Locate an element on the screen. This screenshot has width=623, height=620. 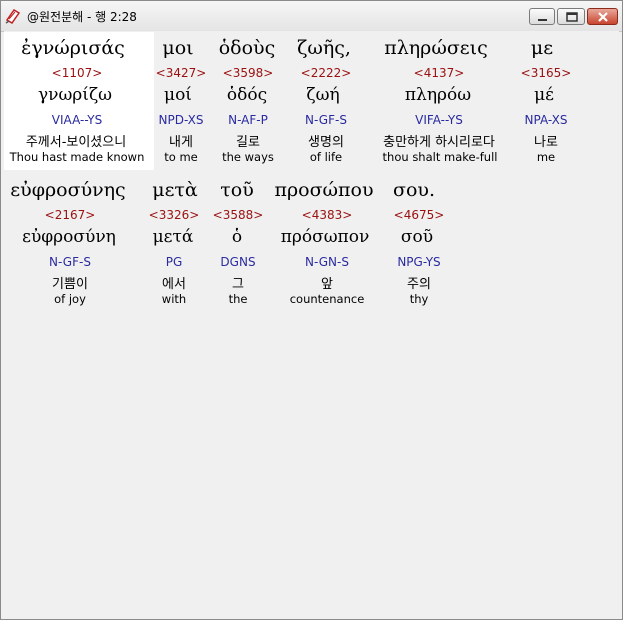
korean-gloss: 길로 is located at coordinates (248, 142).